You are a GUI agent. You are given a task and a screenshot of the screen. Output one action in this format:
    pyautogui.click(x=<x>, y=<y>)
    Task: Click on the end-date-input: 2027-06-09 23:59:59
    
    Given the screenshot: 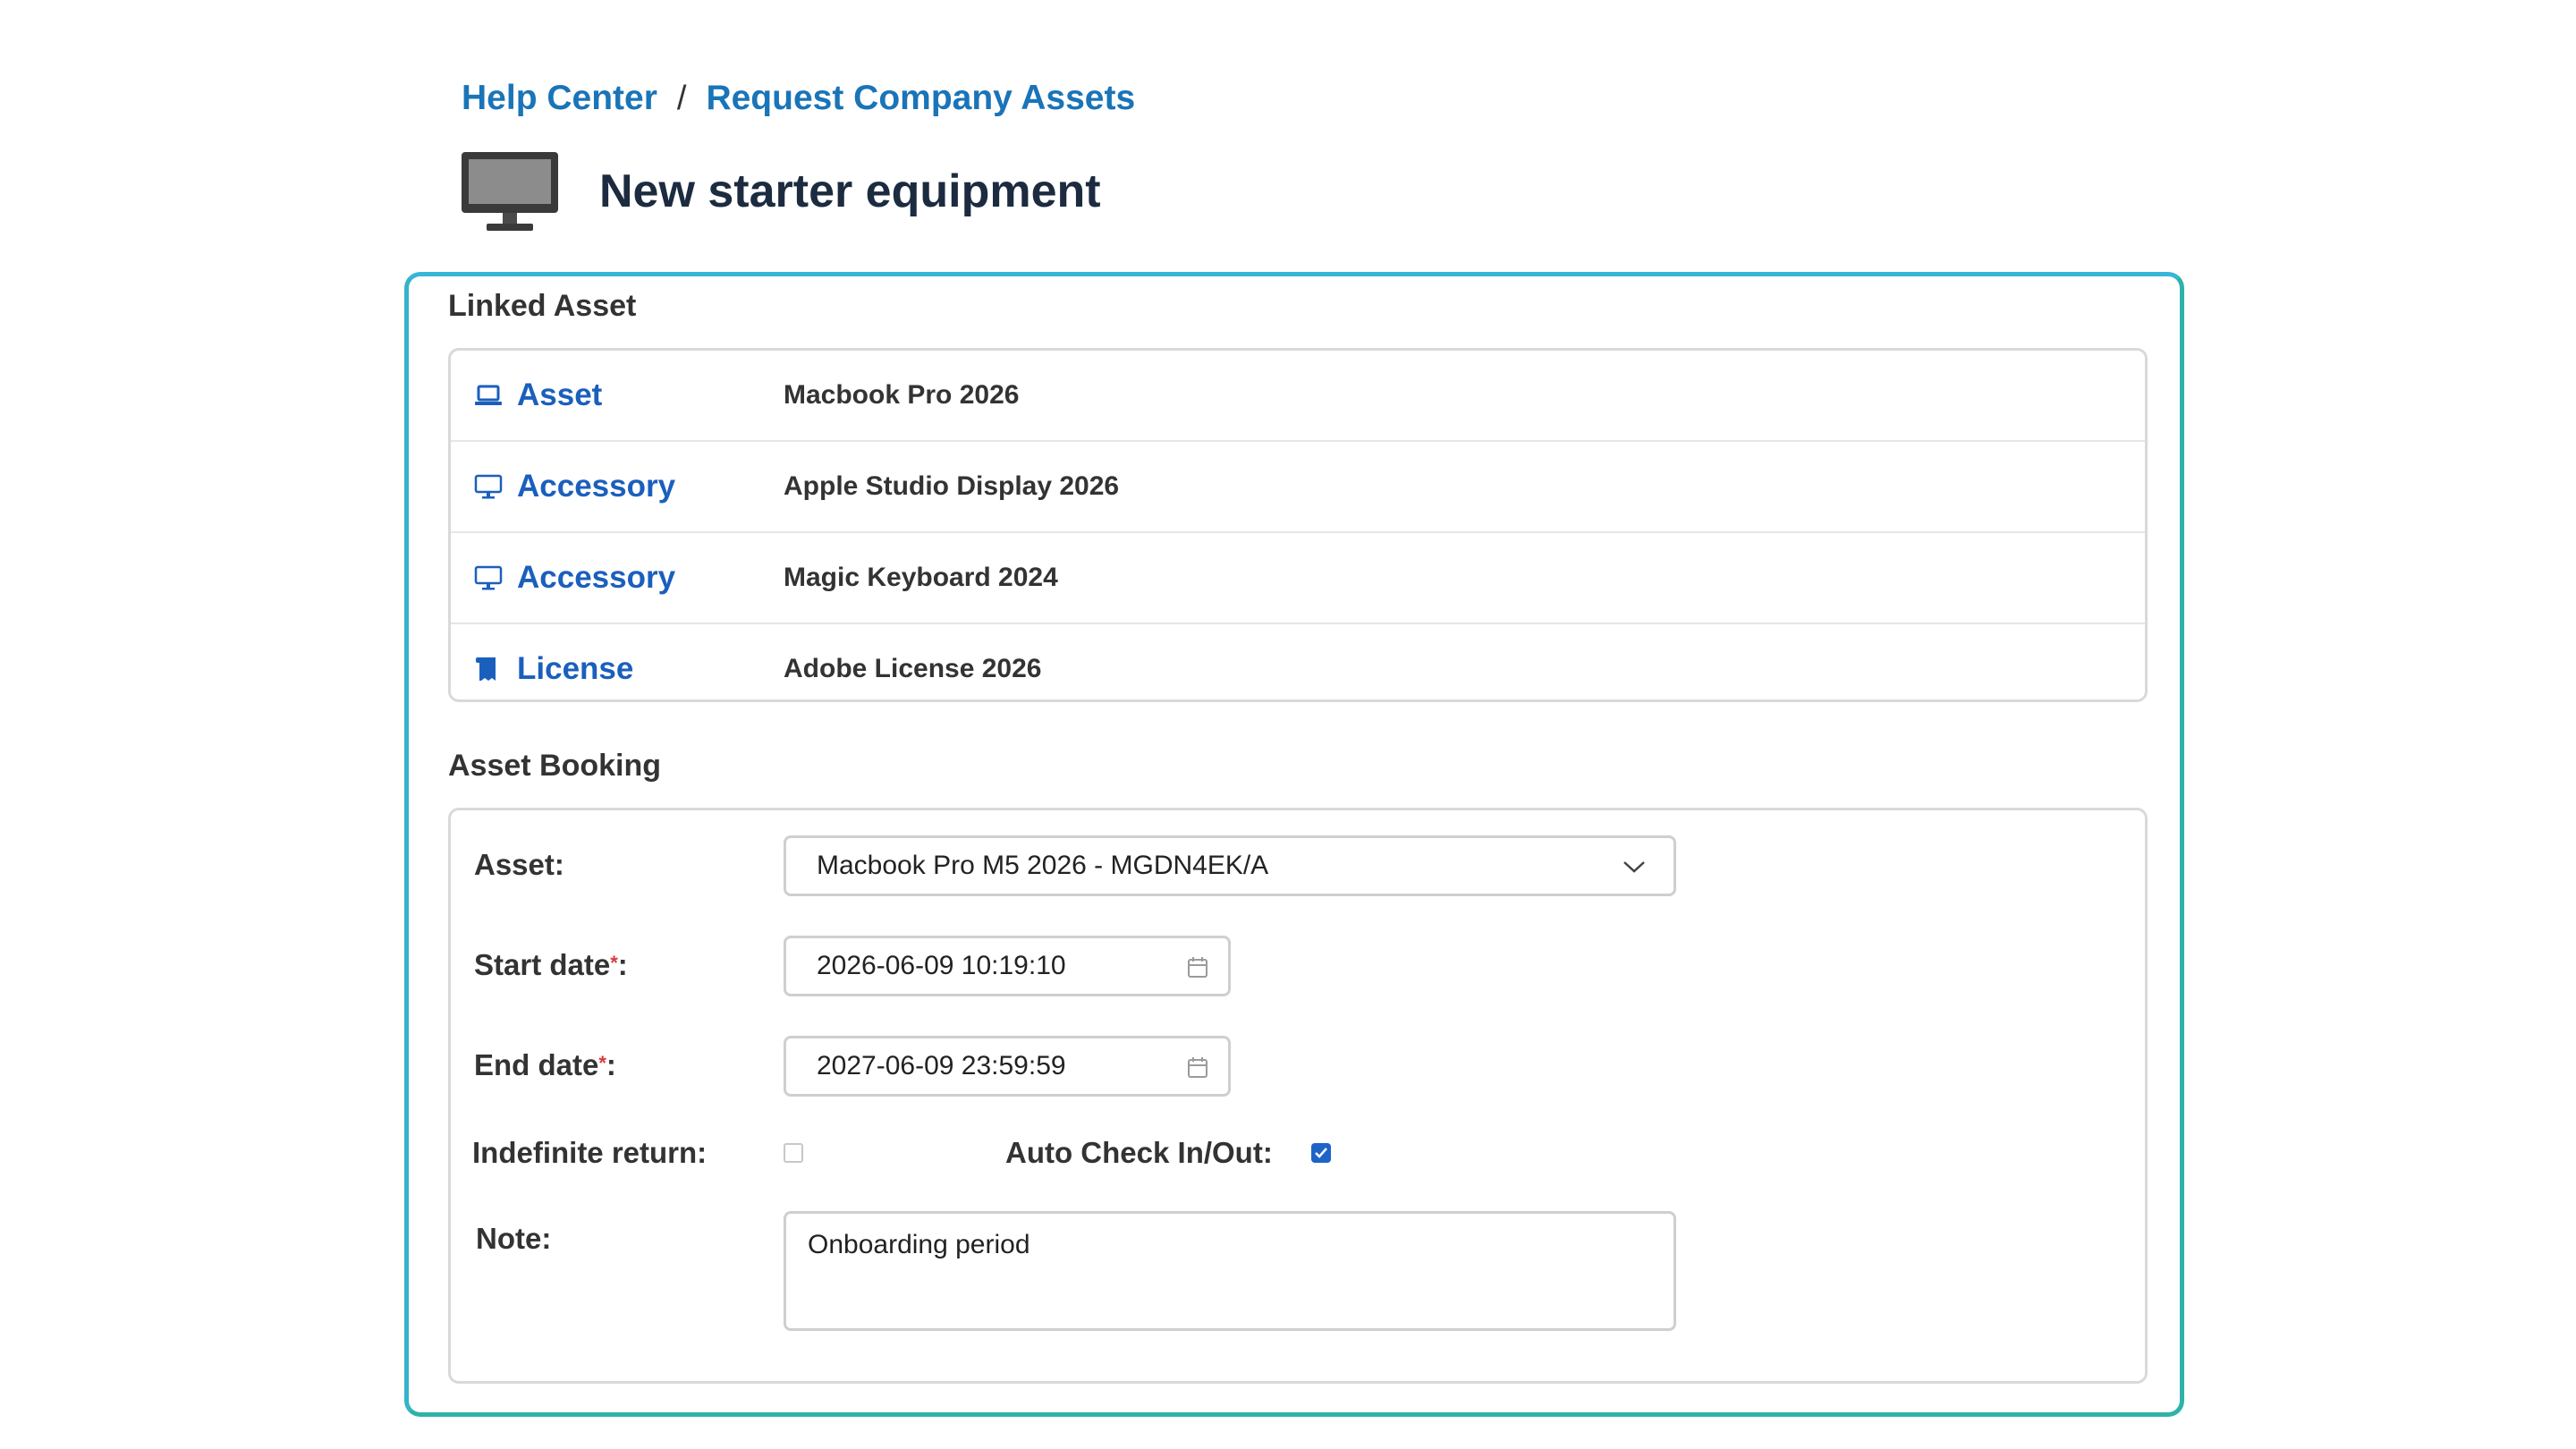 What is the action you would take?
    pyautogui.click(x=1007, y=1066)
    